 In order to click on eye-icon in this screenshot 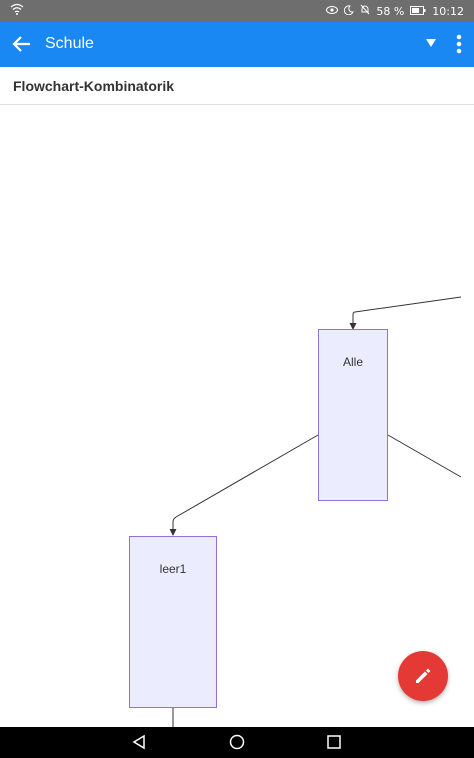, I will do `click(332, 12)`.